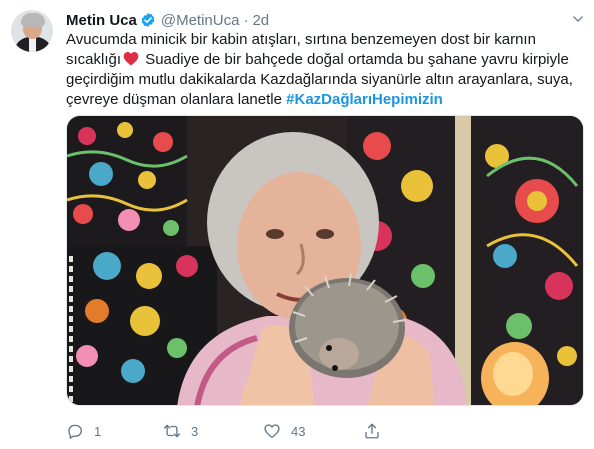 The width and height of the screenshot is (594, 449). I want to click on red-heart-emoji-icon, so click(131, 58).